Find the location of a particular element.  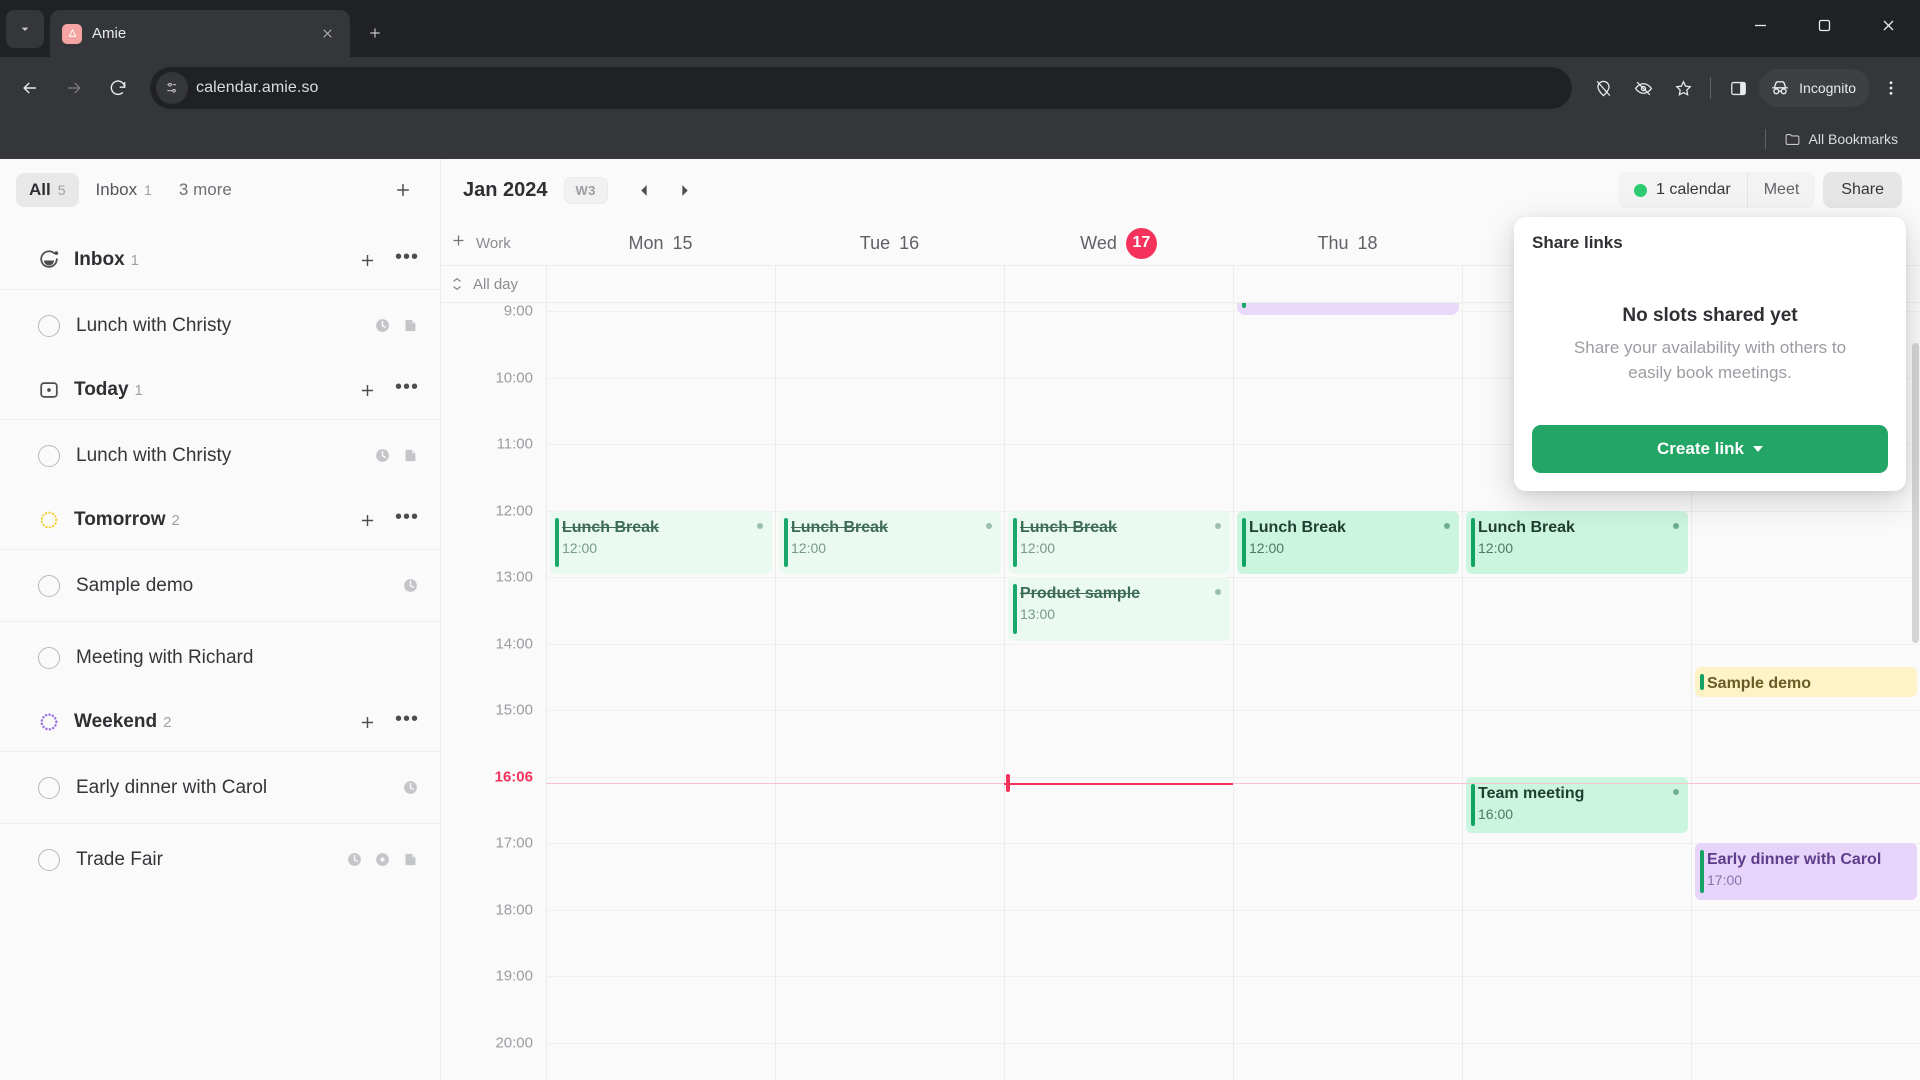

day-header-wed: Wed 17 is located at coordinates (1118, 243).